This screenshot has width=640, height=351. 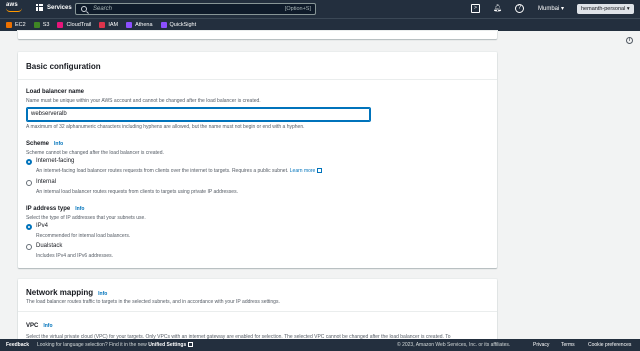 What do you see at coordinates (29, 162) in the screenshot?
I see `internet-facing-radio` at bounding box center [29, 162].